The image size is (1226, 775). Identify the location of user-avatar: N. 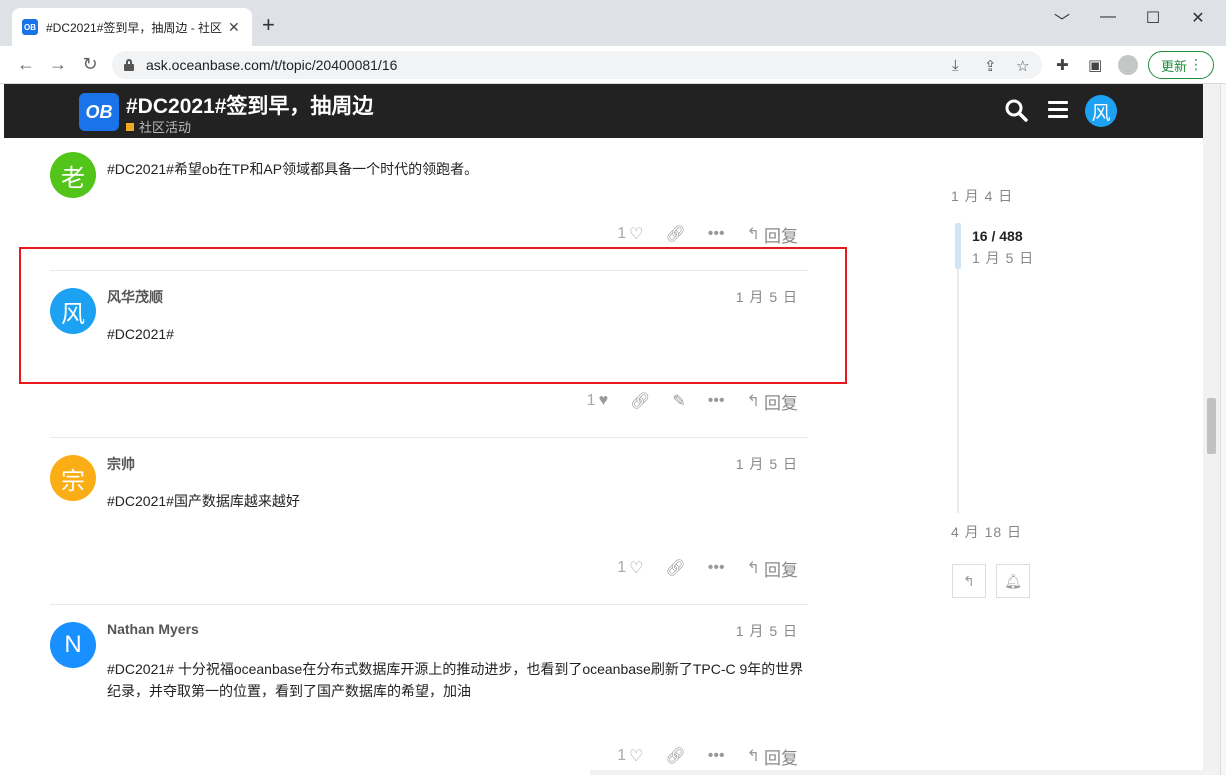
(73, 645).